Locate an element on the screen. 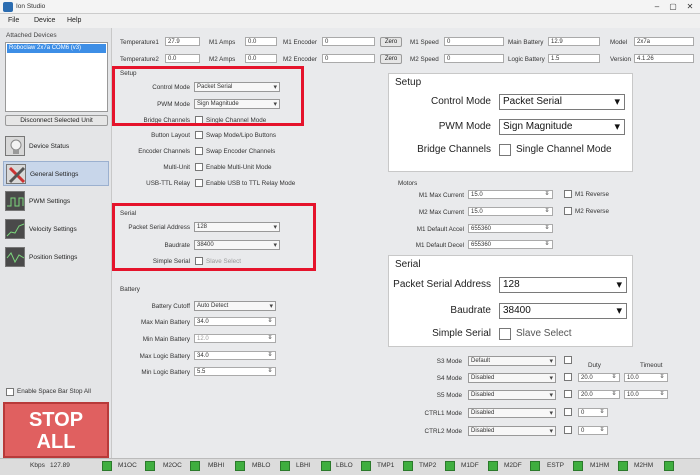 The height and width of the screenshot is (475, 700). min-logic-input: 5.5 is located at coordinates (235, 371).